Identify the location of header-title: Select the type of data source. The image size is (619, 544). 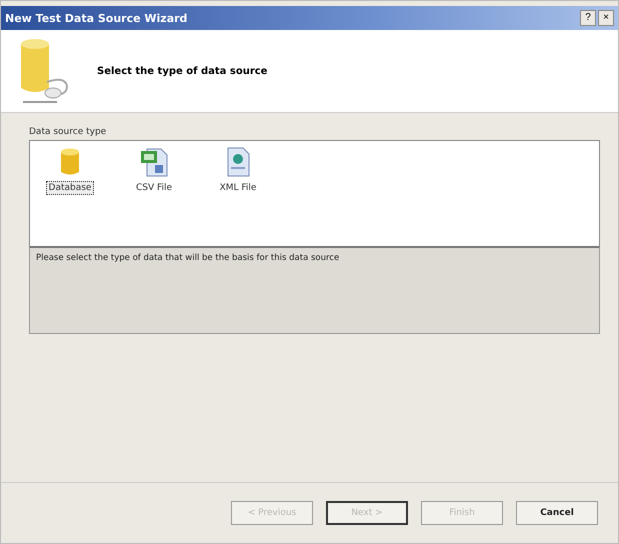
(182, 71).